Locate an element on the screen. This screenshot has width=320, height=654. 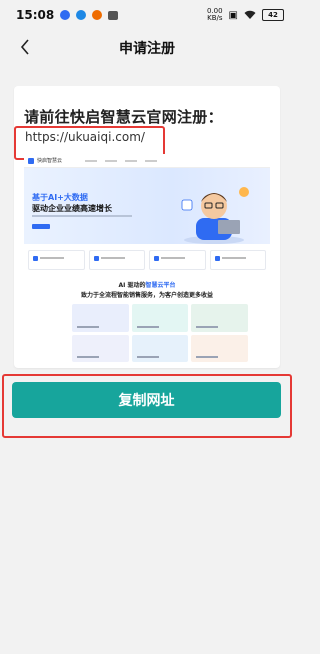
preview-feature-row is located at coordinates (147, 260).